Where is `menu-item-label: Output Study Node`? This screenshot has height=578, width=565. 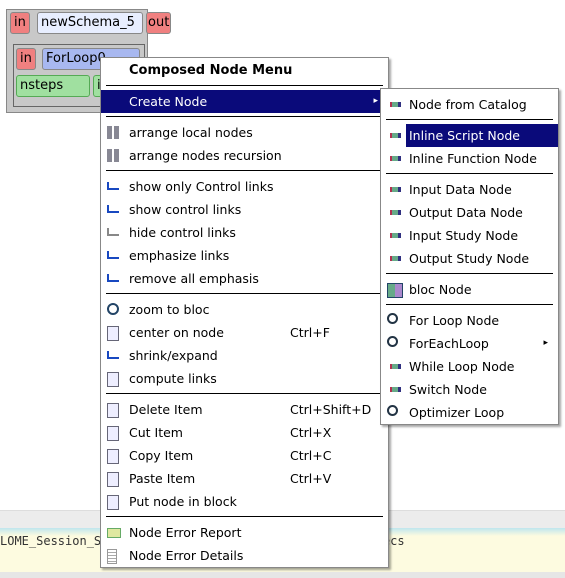 menu-item-label: Output Study Node is located at coordinates (469, 258).